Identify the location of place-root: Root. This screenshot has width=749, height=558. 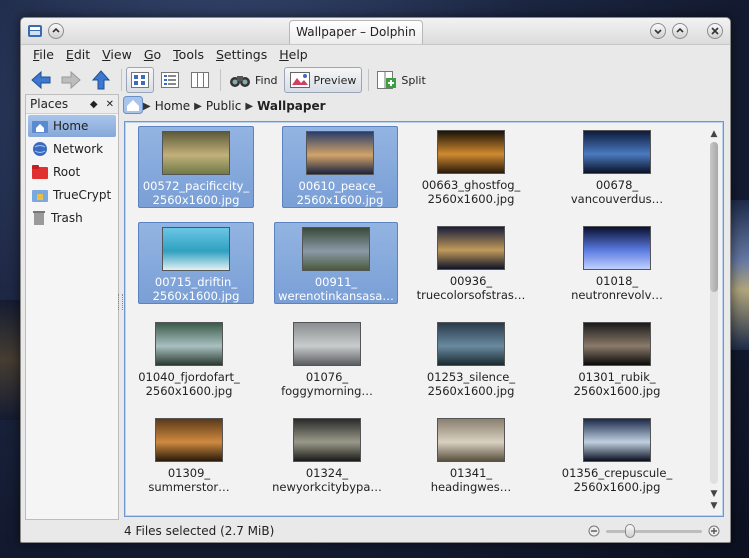
(72, 172).